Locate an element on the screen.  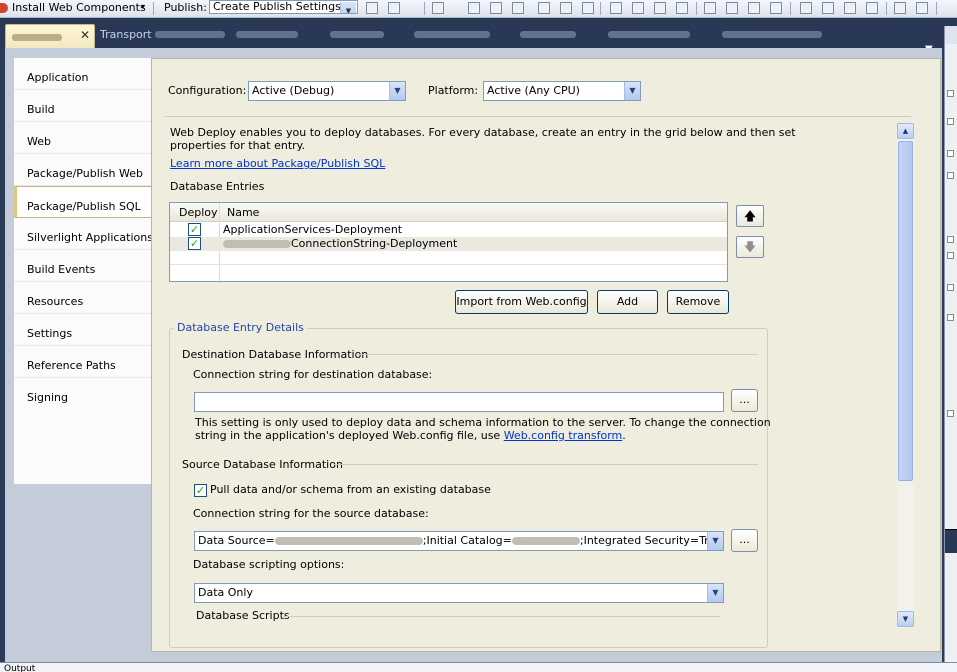
entry-name: ConnectionString-Deployment is located at coordinates (374, 243).